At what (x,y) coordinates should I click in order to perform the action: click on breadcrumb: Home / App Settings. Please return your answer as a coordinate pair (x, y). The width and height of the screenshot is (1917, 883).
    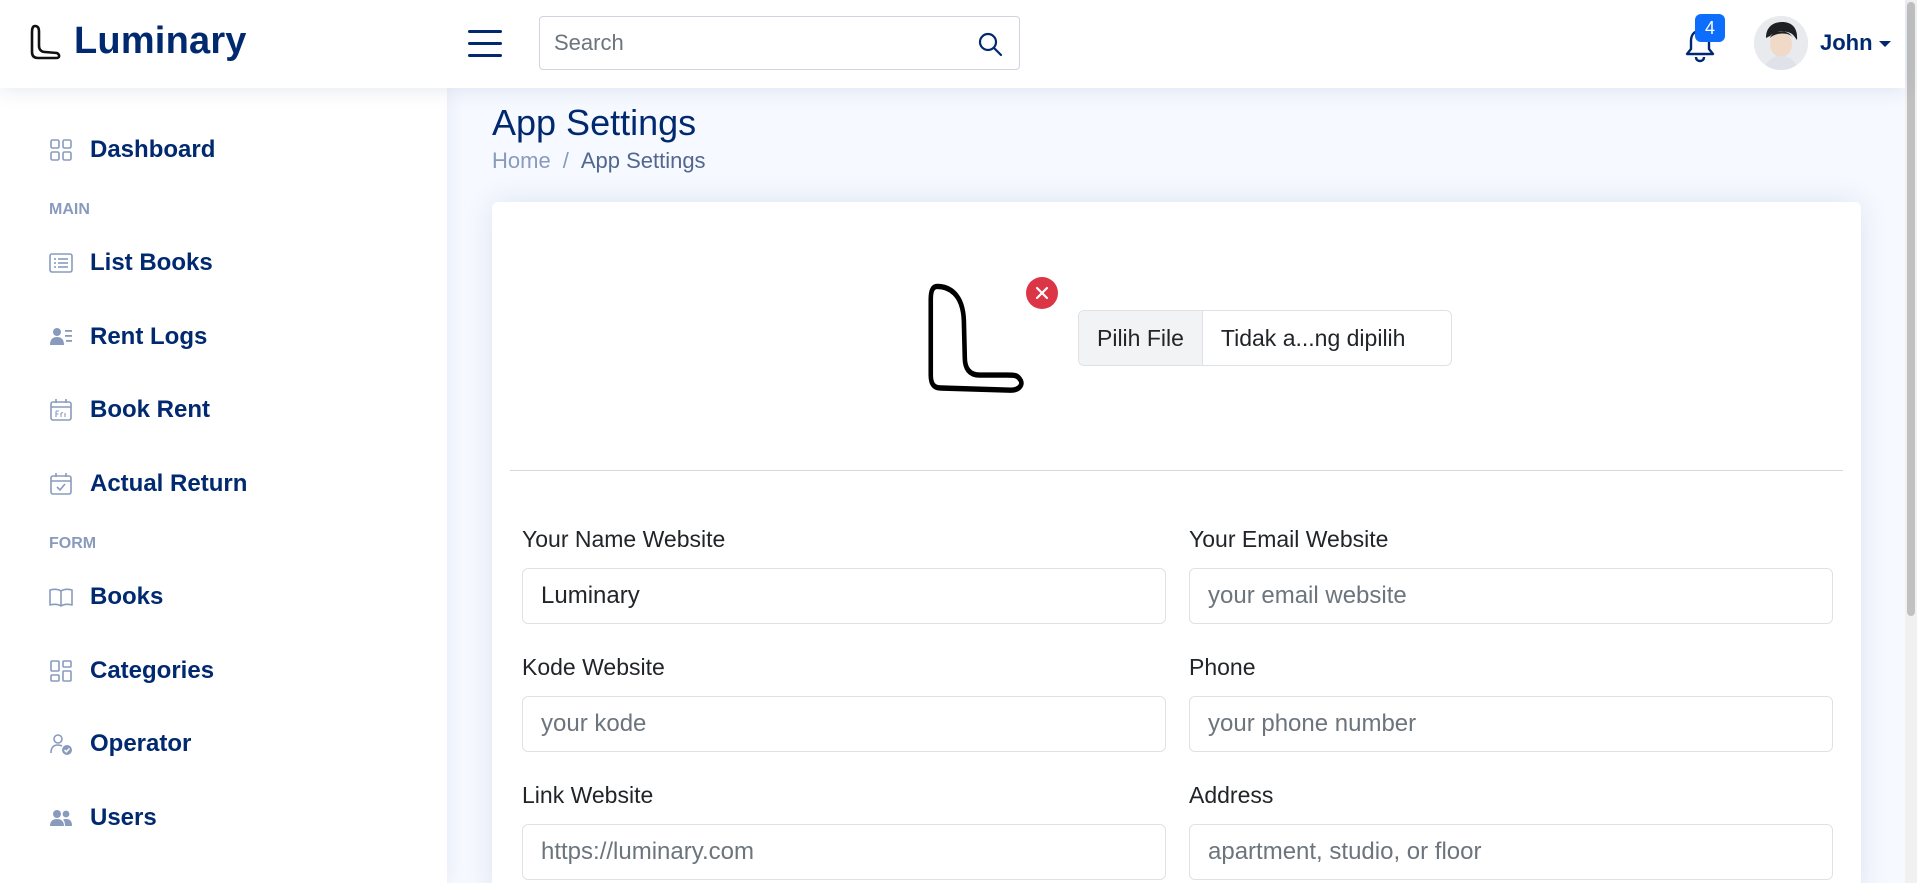
    Looking at the image, I should click on (599, 161).